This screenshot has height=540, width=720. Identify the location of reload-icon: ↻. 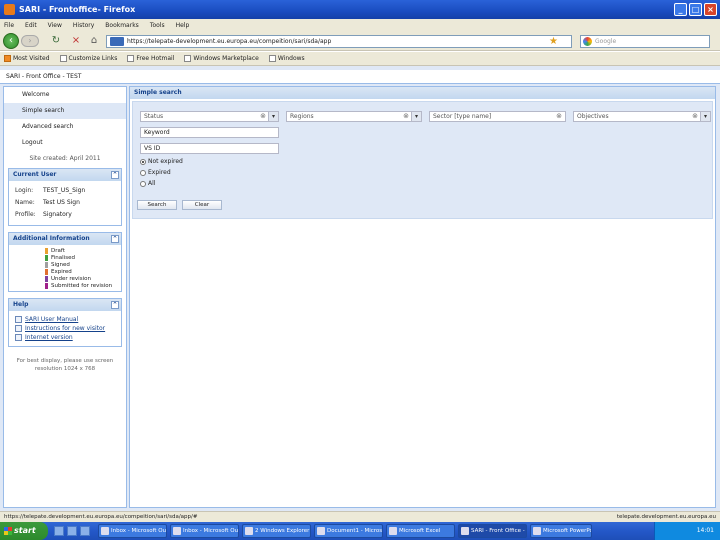
(56, 41).